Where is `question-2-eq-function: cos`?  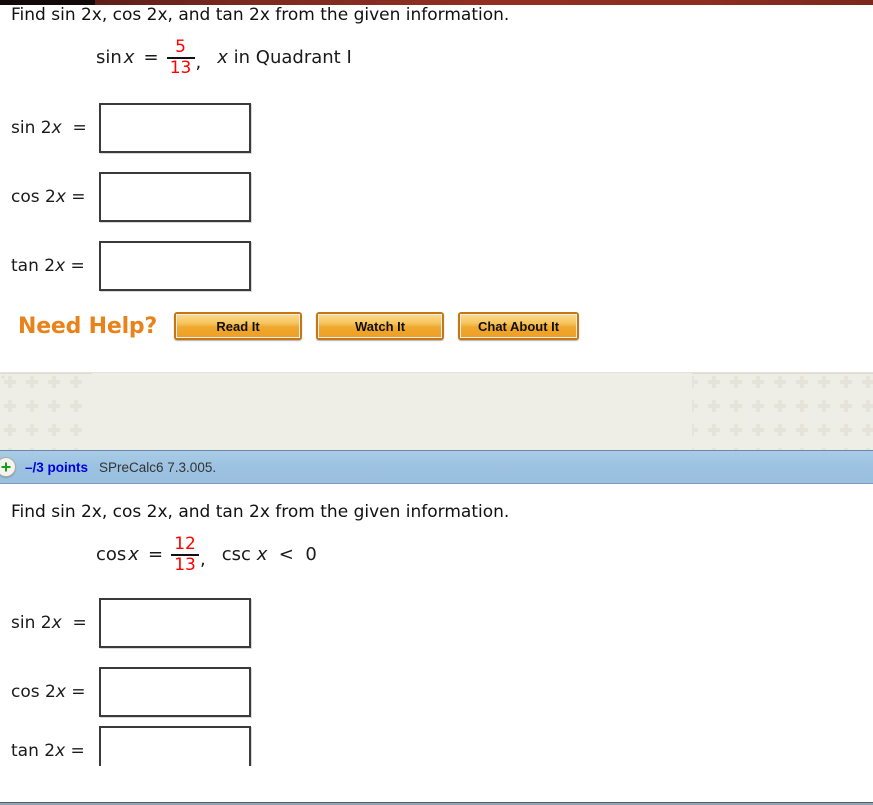 question-2-eq-function: cos is located at coordinates (111, 554).